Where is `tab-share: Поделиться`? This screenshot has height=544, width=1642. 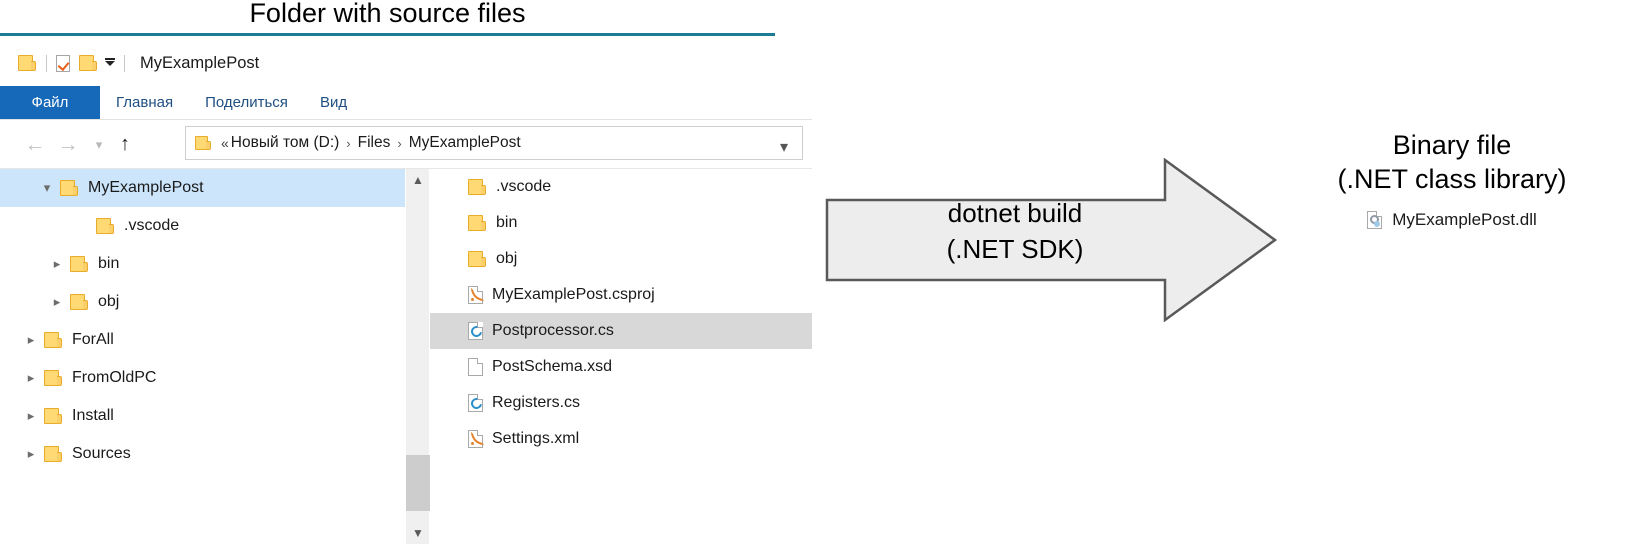
tab-share: Поделиться is located at coordinates (246, 102).